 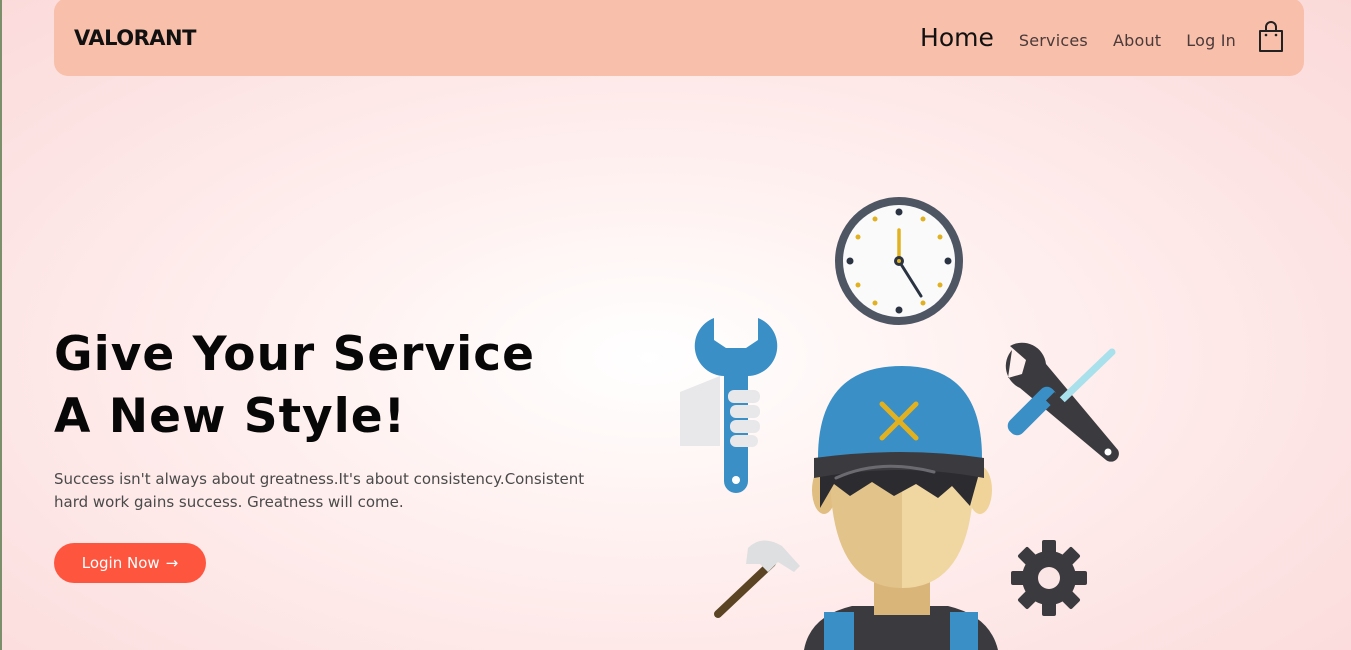 What do you see at coordinates (1137, 37) in the screenshot?
I see `nav-about: About` at bounding box center [1137, 37].